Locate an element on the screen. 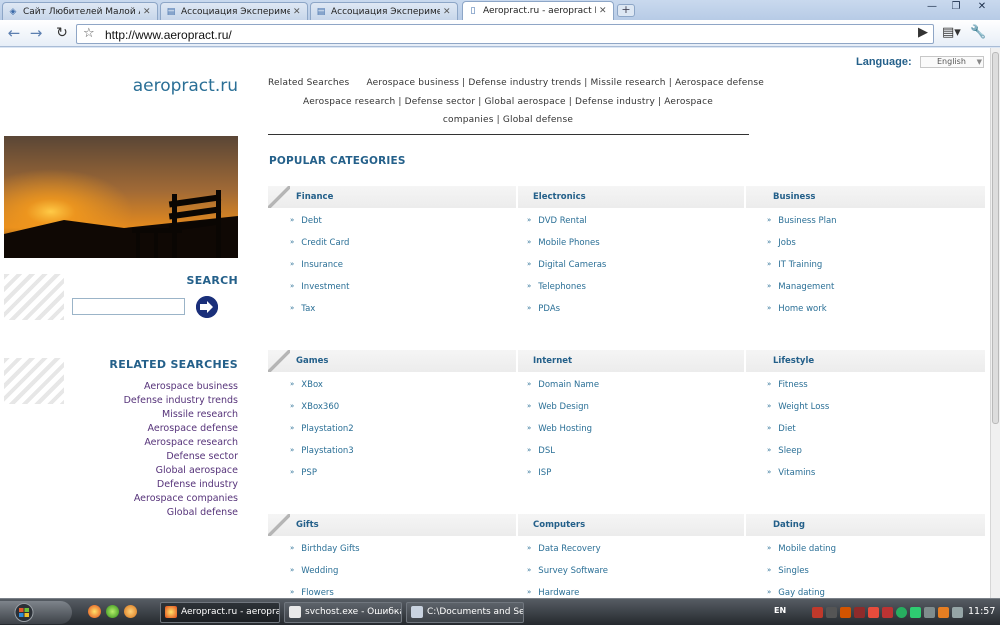 Image resolution: width=1000 pixels, height=625 pixels. category-link: » Digital Cameras is located at coordinates (566, 265).